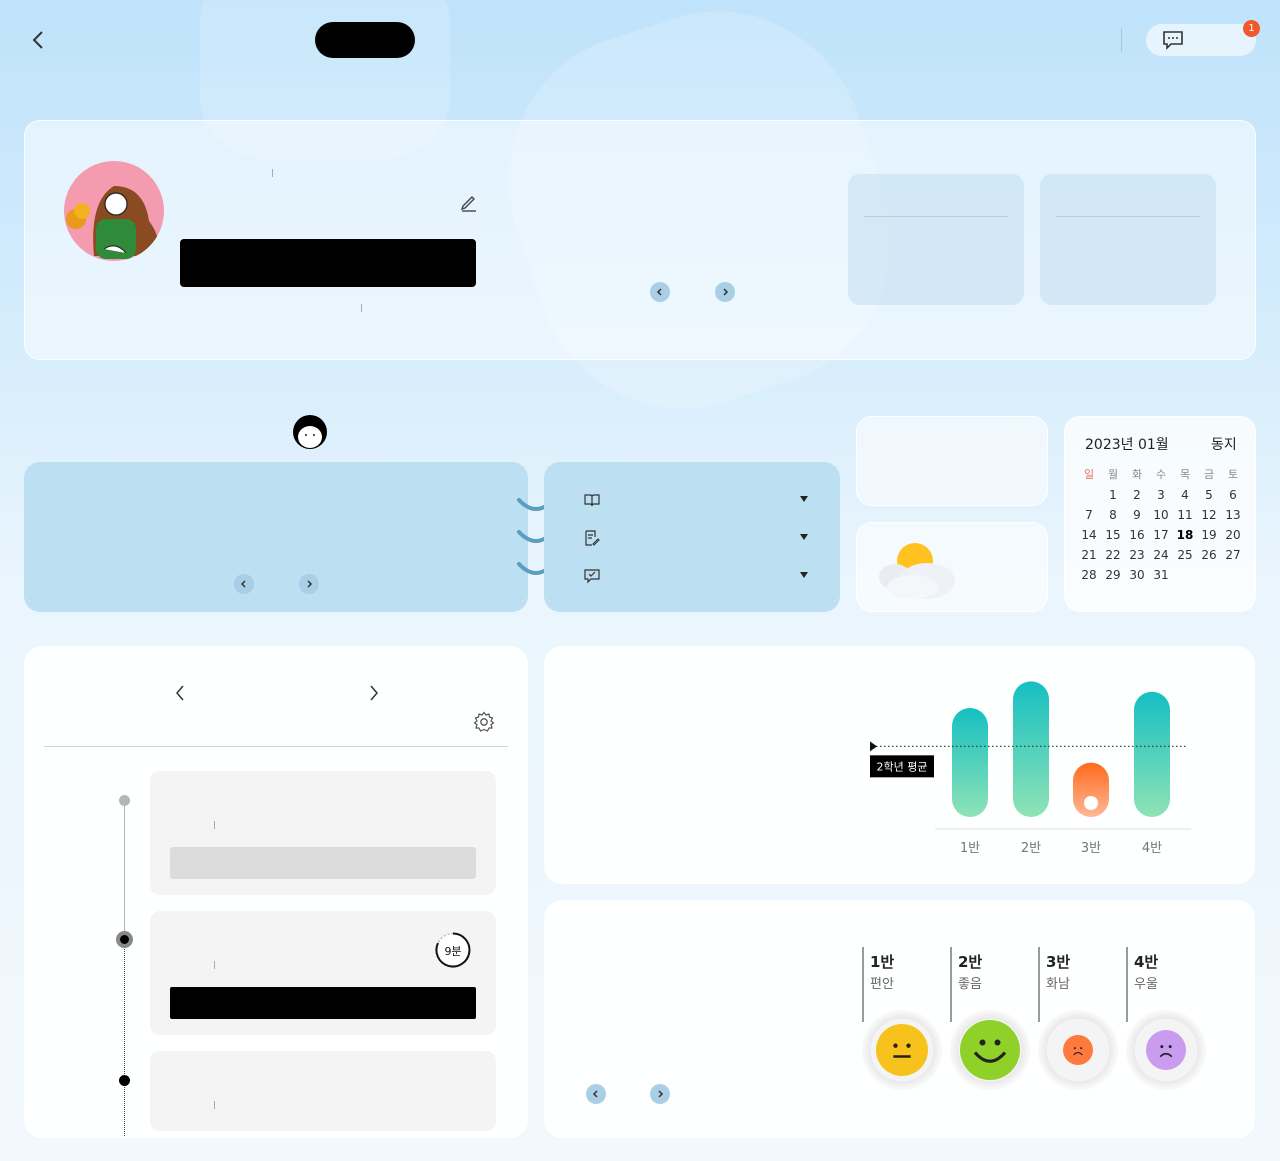  Describe the element at coordinates (124, 1038) in the screenshot. I see `timeline-line-dotted` at that location.